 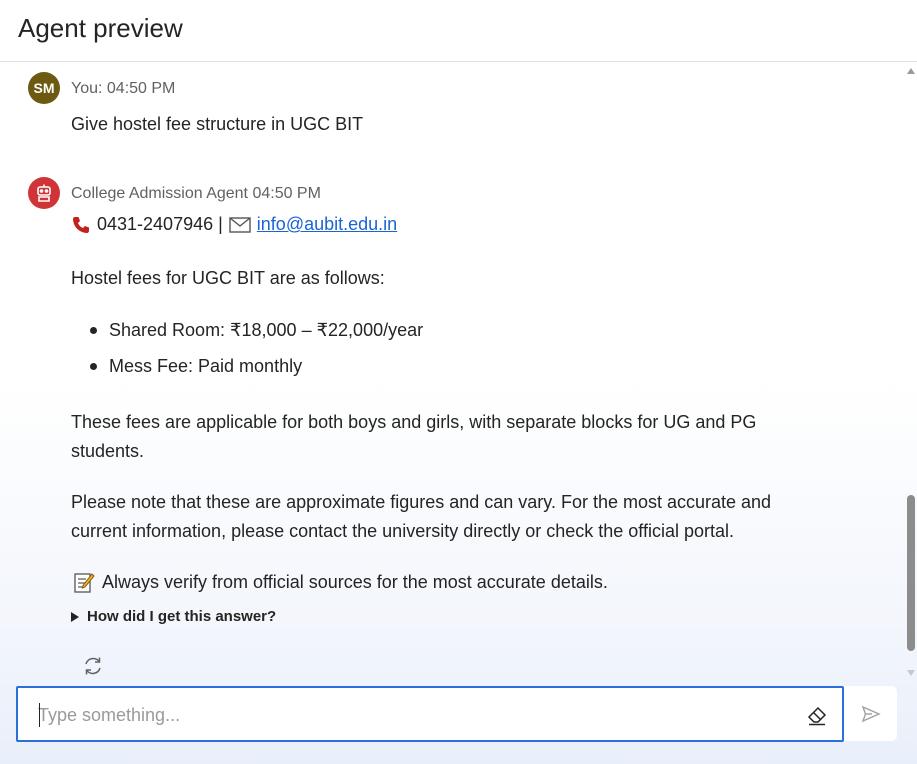 I want to click on eraser-icon, so click(x=817, y=715).